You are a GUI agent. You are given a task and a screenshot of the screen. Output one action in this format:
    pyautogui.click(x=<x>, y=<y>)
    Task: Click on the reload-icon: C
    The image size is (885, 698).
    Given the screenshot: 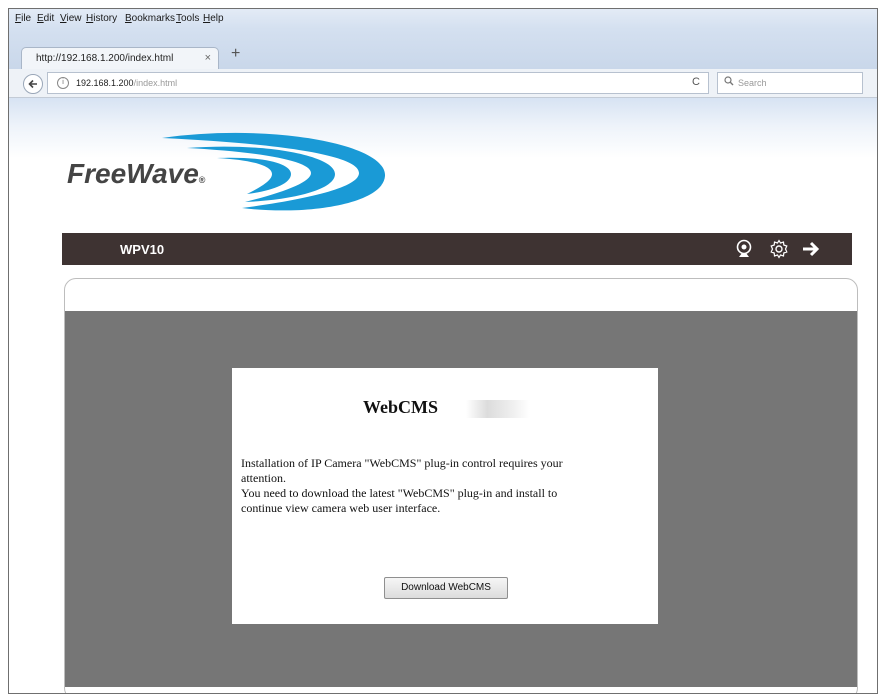 What is the action you would take?
    pyautogui.click(x=696, y=82)
    